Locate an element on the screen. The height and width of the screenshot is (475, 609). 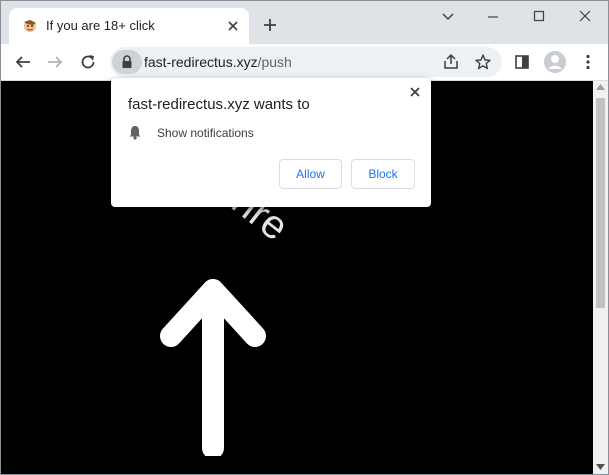
bookmark-star-icon is located at coordinates (483, 62).